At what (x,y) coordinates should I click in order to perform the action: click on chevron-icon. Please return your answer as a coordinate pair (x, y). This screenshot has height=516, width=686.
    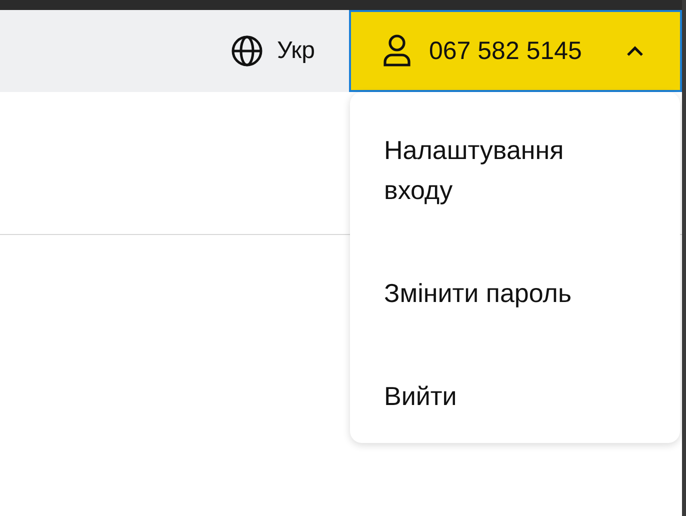
    Looking at the image, I should click on (635, 51).